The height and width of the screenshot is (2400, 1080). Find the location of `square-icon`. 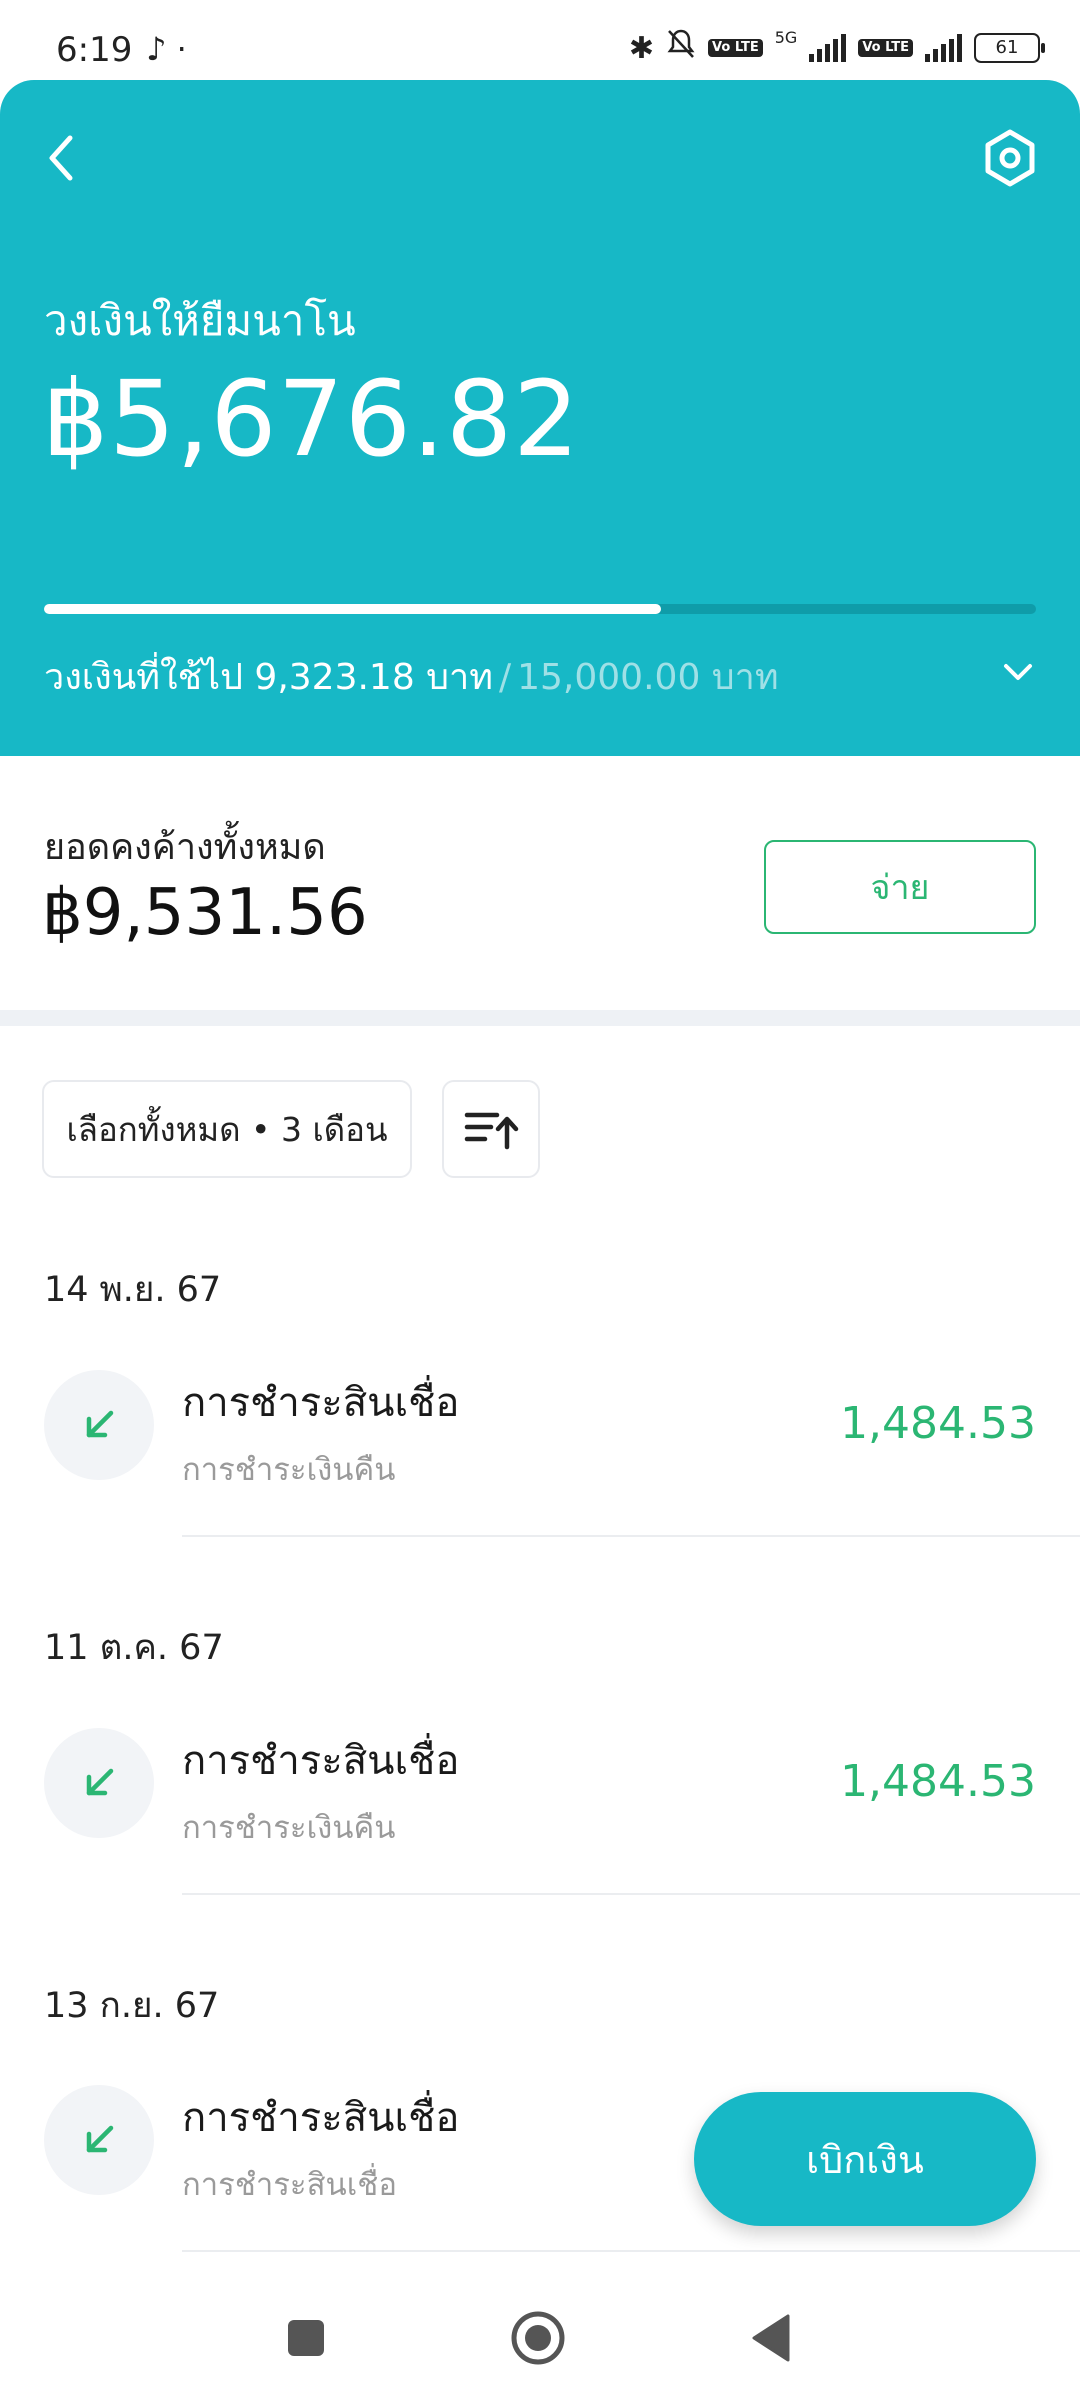

square-icon is located at coordinates (306, 2338).